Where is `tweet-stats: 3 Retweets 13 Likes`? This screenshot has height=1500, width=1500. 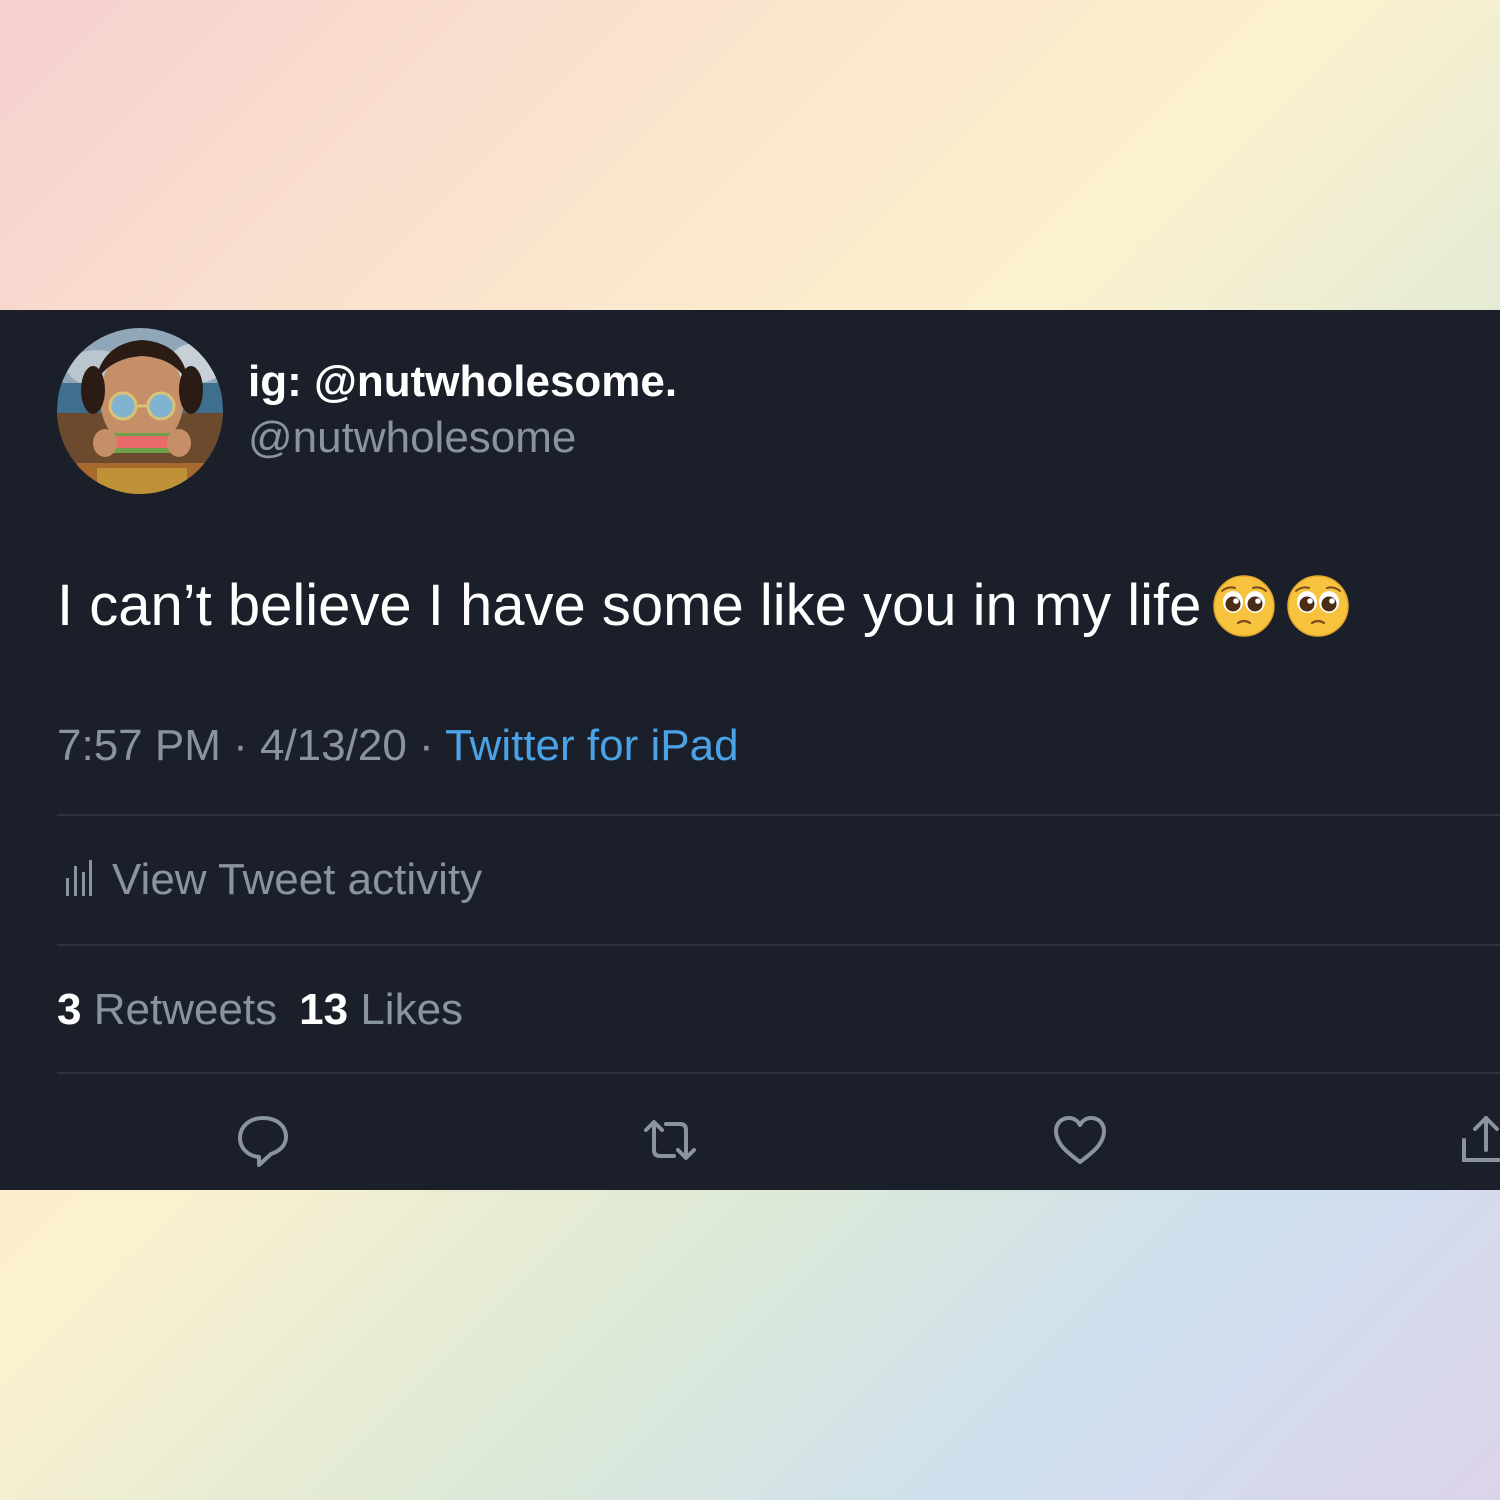
tweet-stats: 3 Retweets 13 Likes is located at coordinates (260, 1010).